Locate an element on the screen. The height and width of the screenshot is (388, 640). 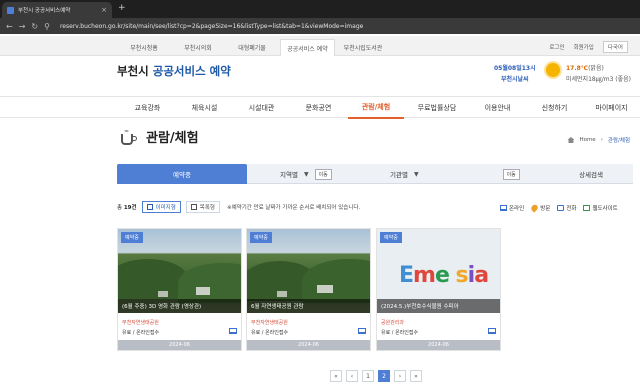
nav-library: 부천시립도서관 is located at coordinates (363, 47).